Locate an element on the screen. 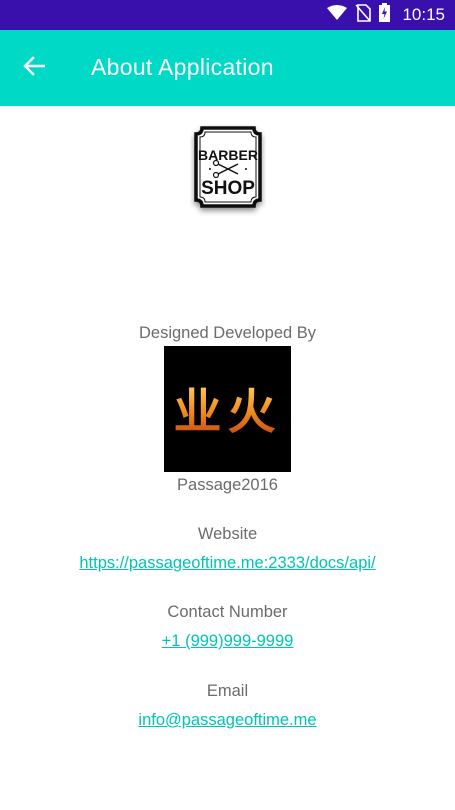 The height and width of the screenshot is (810, 455). website-link: https://passageoftime.me:2333/docs/api/ is located at coordinates (227, 563).